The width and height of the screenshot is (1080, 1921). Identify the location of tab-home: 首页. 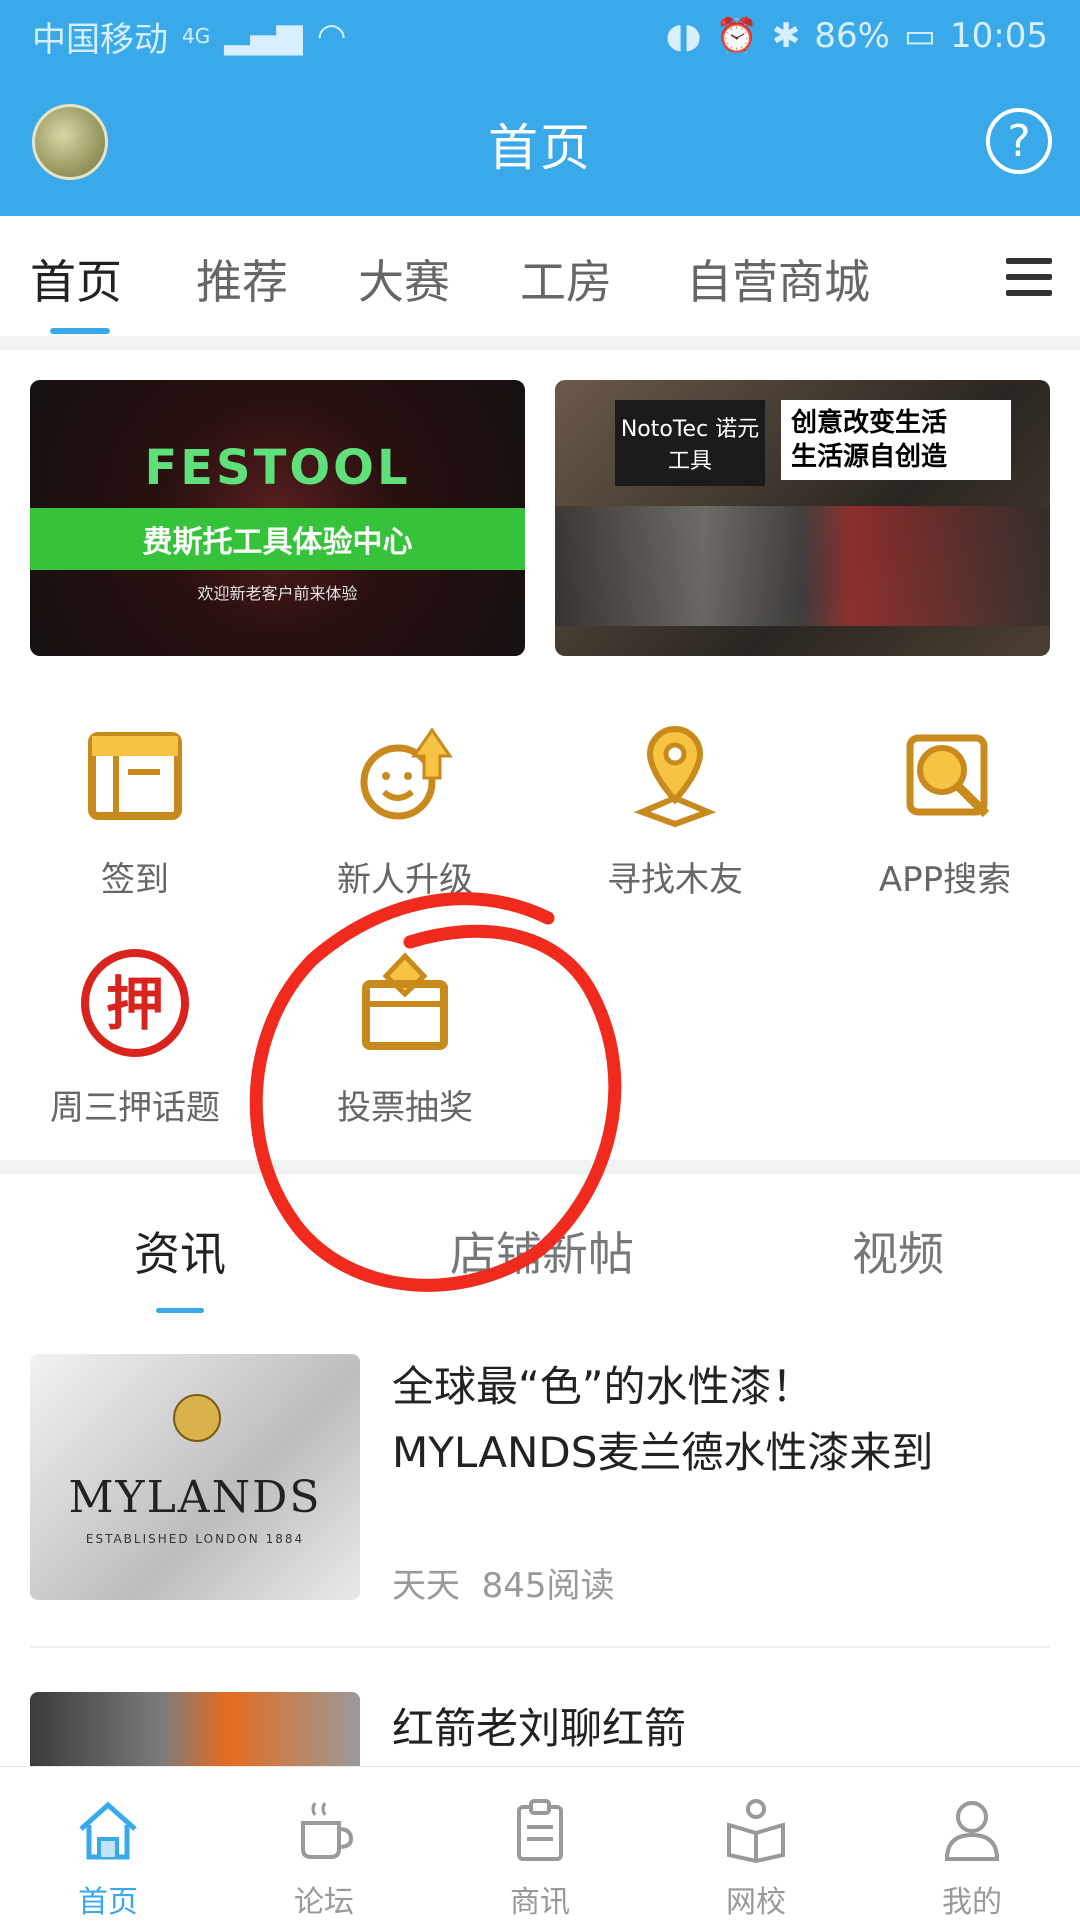
(76, 279).